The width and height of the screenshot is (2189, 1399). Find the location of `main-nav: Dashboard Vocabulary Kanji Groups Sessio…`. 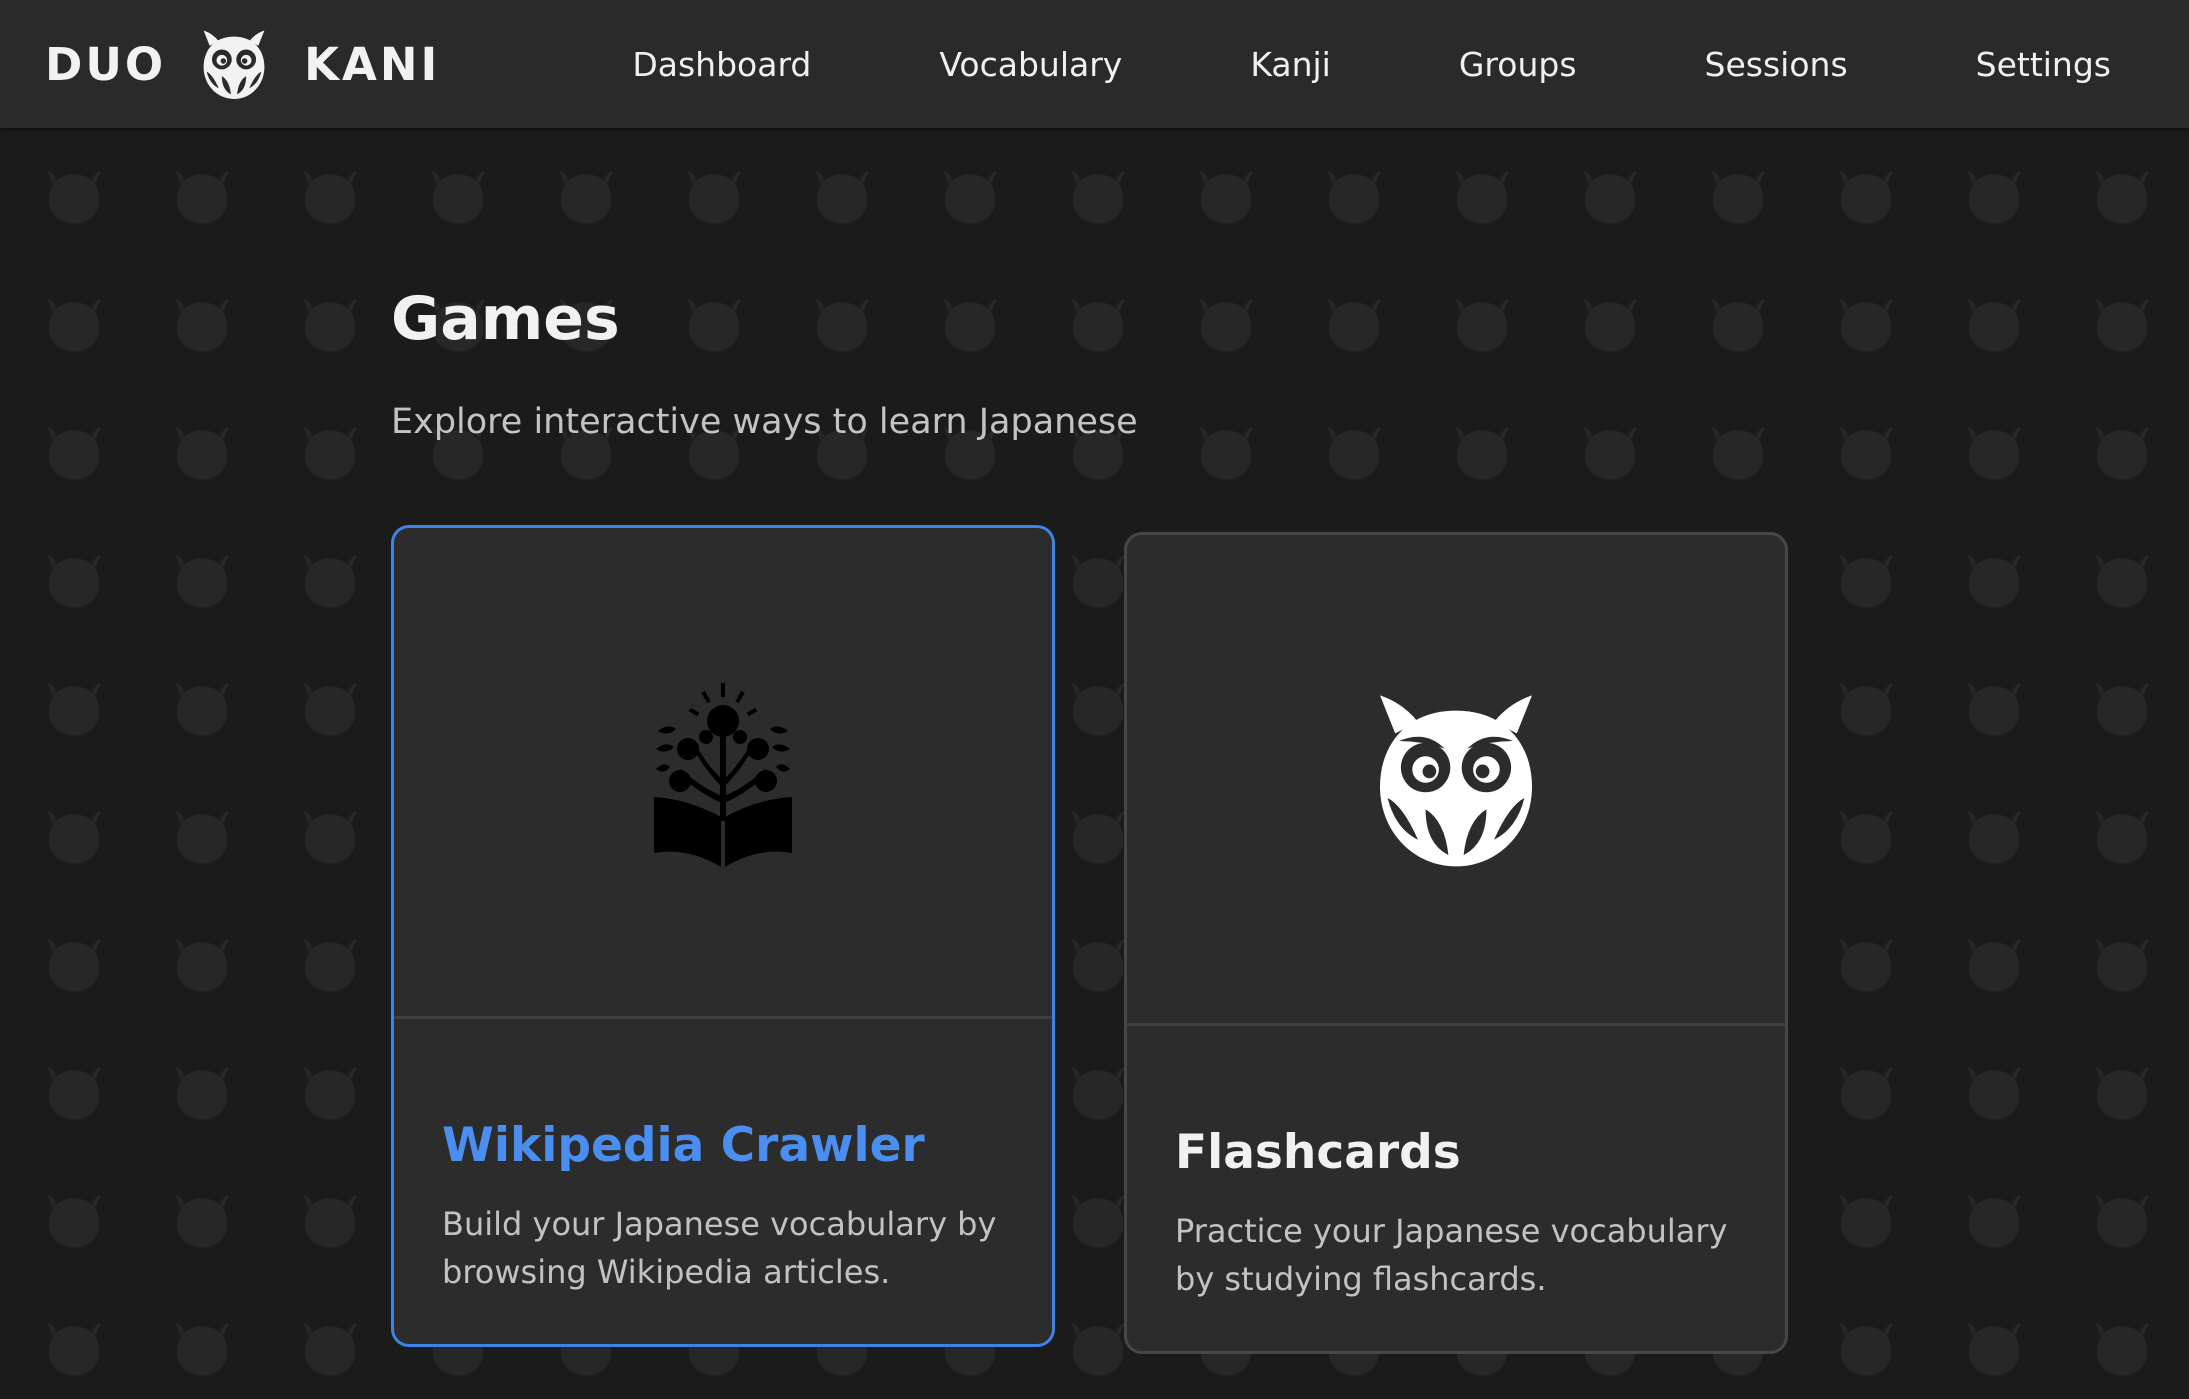

main-nav: Dashboard Vocabulary Kanji Groups Sessio… is located at coordinates (1371, 64).